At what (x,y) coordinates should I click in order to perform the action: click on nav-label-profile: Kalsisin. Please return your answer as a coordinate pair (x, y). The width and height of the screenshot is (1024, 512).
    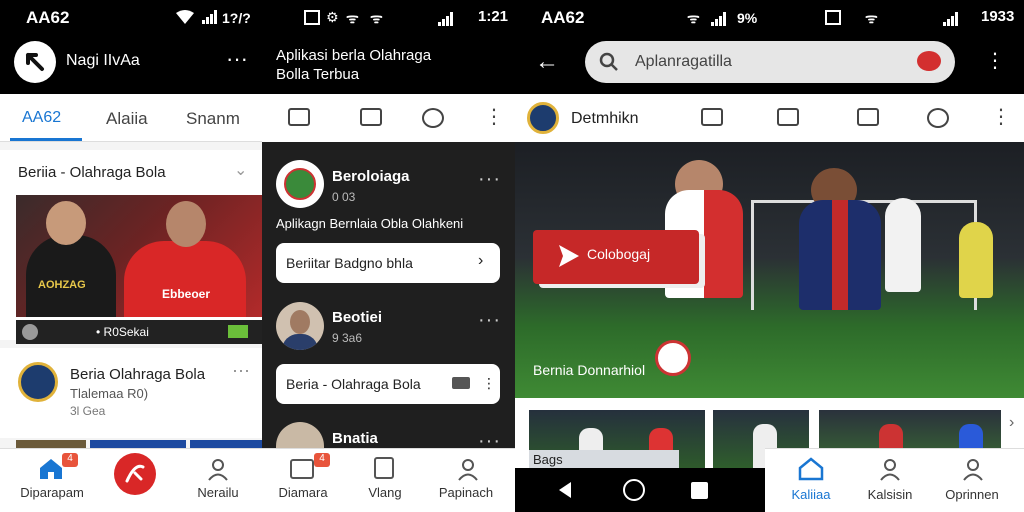
    Looking at the image, I should click on (890, 494).